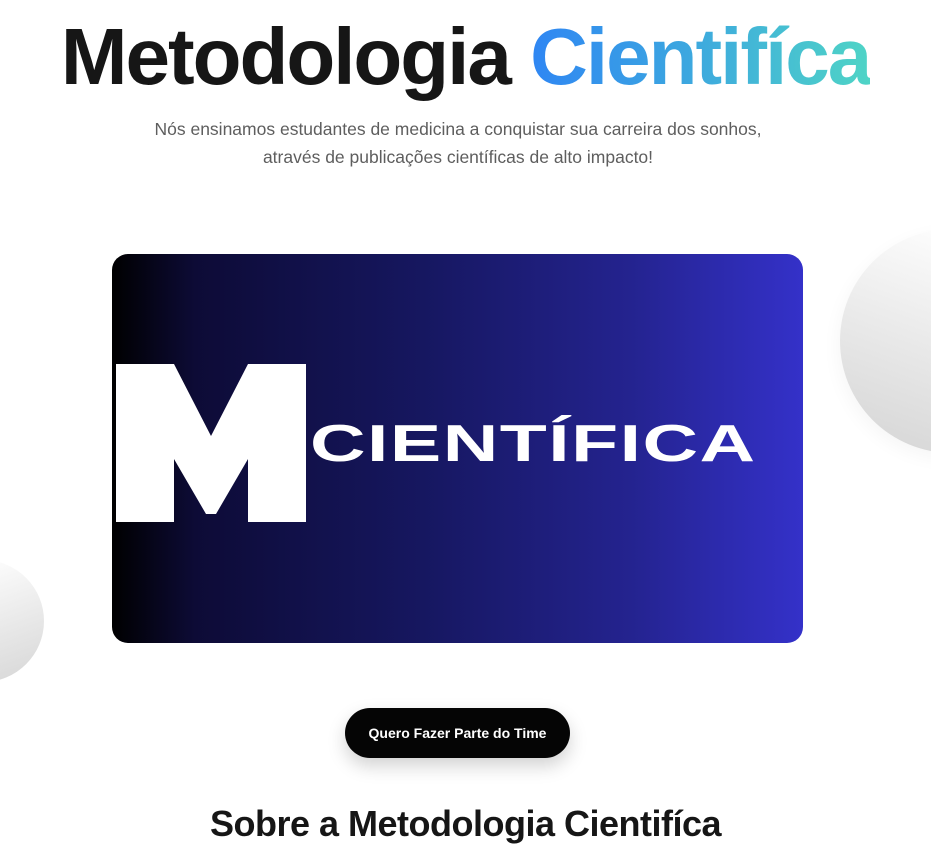 This screenshot has width=931, height=849. I want to click on logo-m-mark, so click(211, 443).